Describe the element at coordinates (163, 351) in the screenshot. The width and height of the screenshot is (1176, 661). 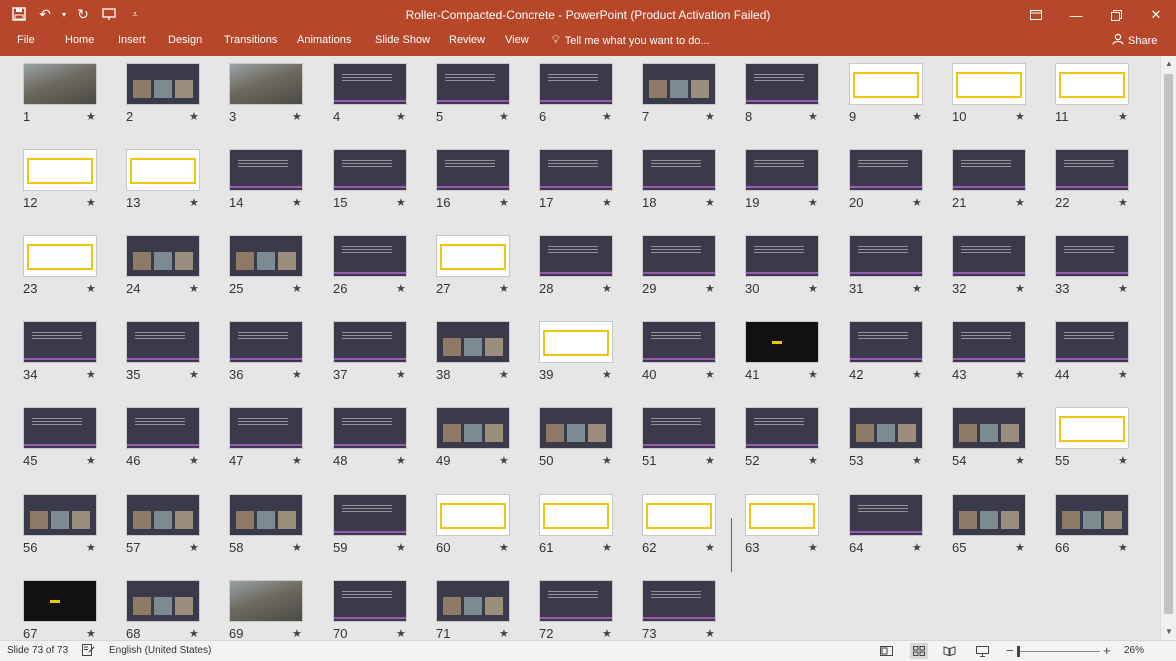
I see `slide-thumbnail: 35 ★` at that location.